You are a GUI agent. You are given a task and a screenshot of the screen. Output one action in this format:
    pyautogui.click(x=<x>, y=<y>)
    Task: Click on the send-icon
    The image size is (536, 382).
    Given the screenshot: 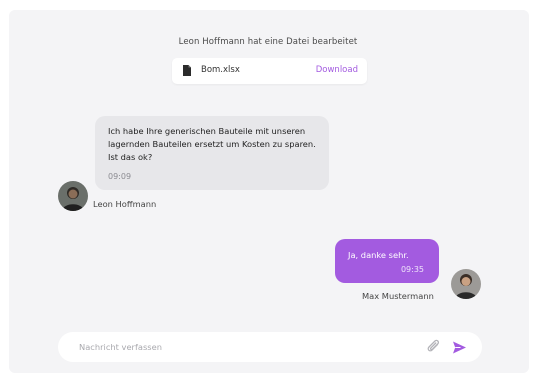 What is the action you would take?
    pyautogui.click(x=459, y=347)
    